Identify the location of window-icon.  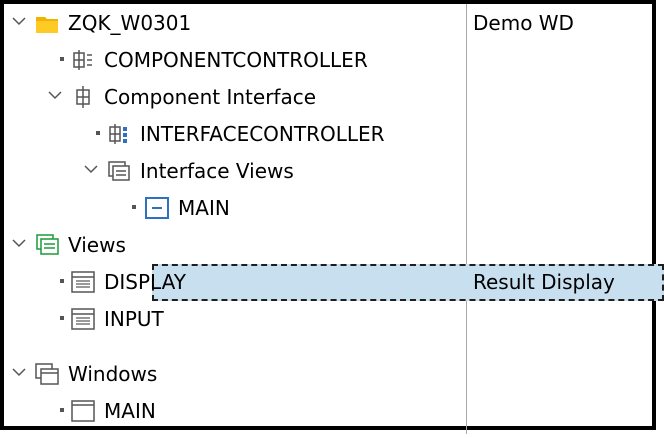
(83, 411).